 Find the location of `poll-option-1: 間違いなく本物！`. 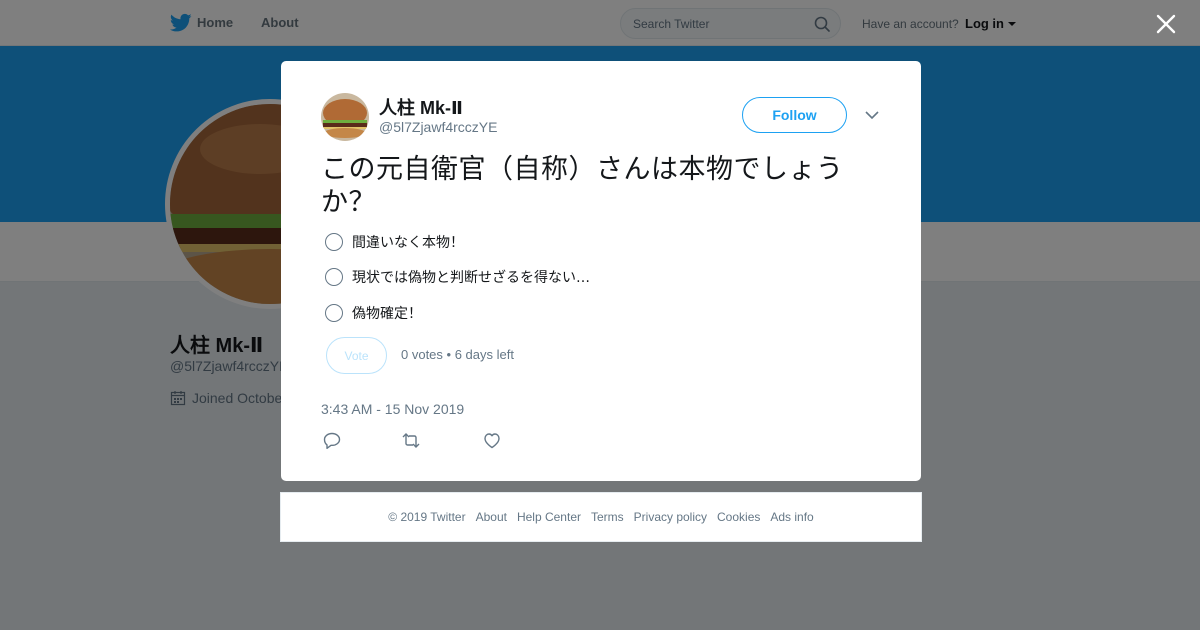

poll-option-1: 間違いなく本物！ is located at coordinates (394, 242).